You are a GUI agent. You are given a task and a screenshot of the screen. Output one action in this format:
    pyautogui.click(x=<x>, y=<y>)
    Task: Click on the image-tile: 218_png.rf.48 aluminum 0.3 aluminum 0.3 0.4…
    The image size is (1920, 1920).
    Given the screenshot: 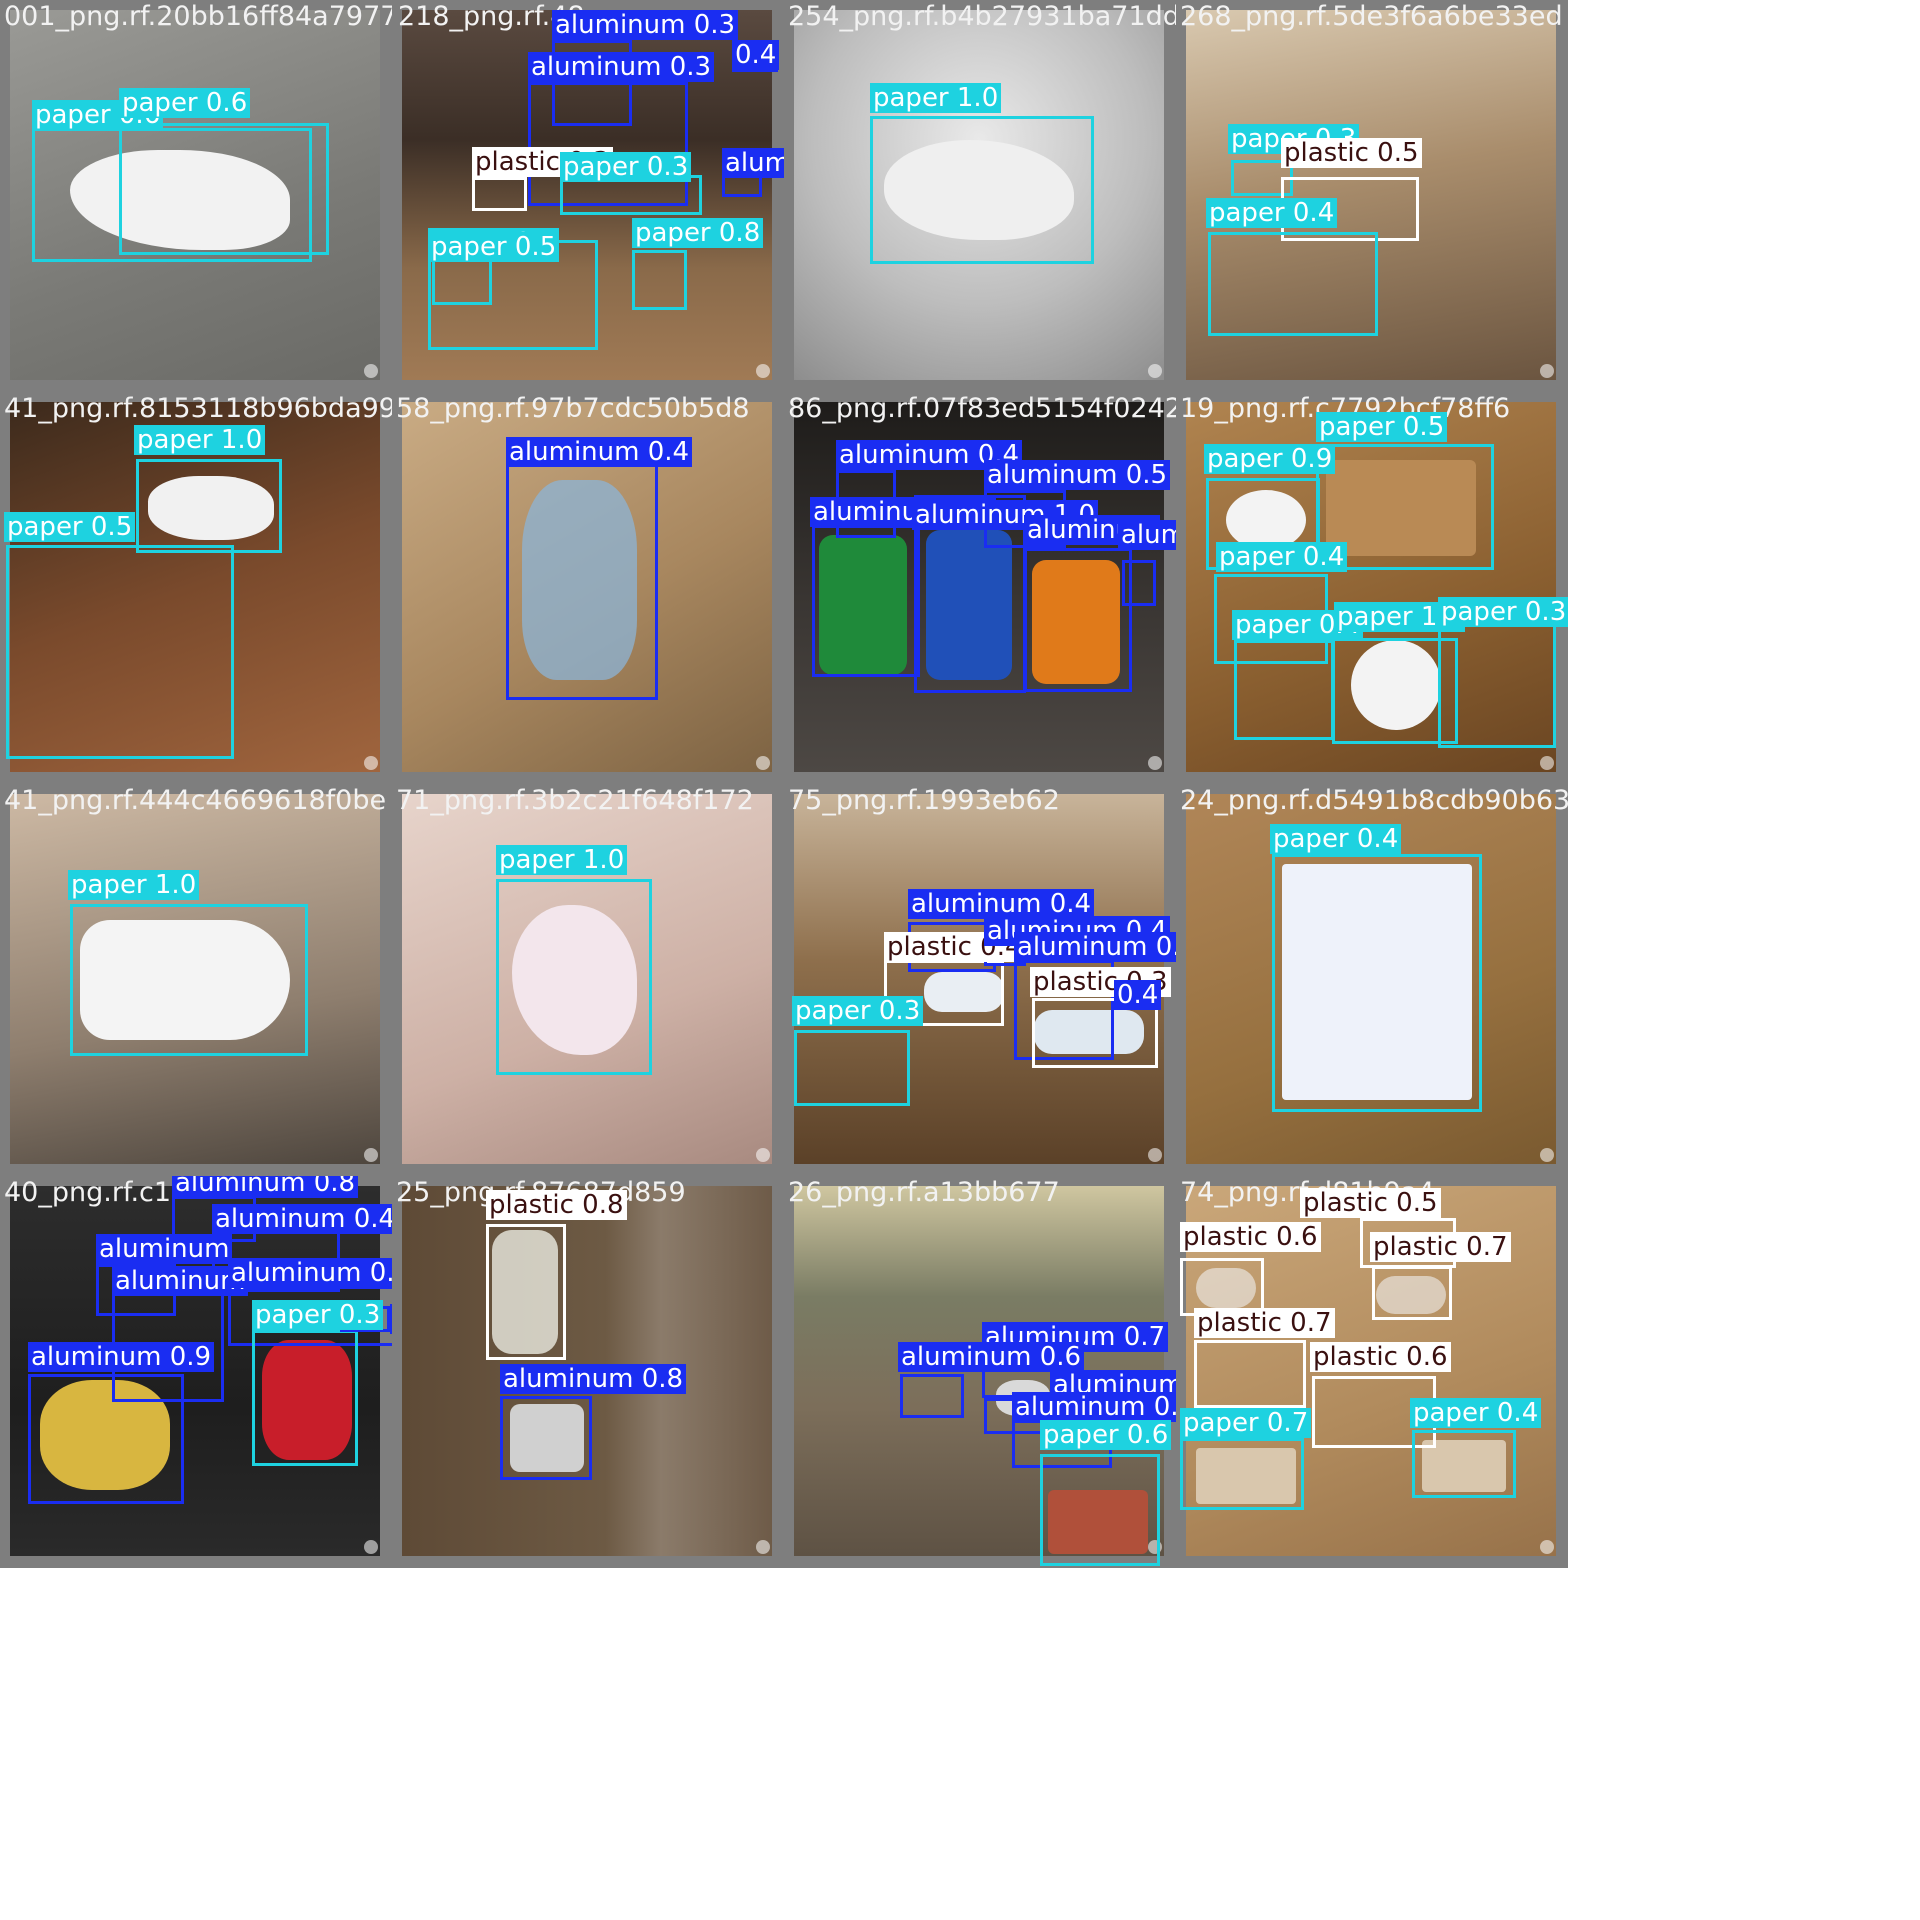 What is the action you would take?
    pyautogui.click(x=588, y=196)
    